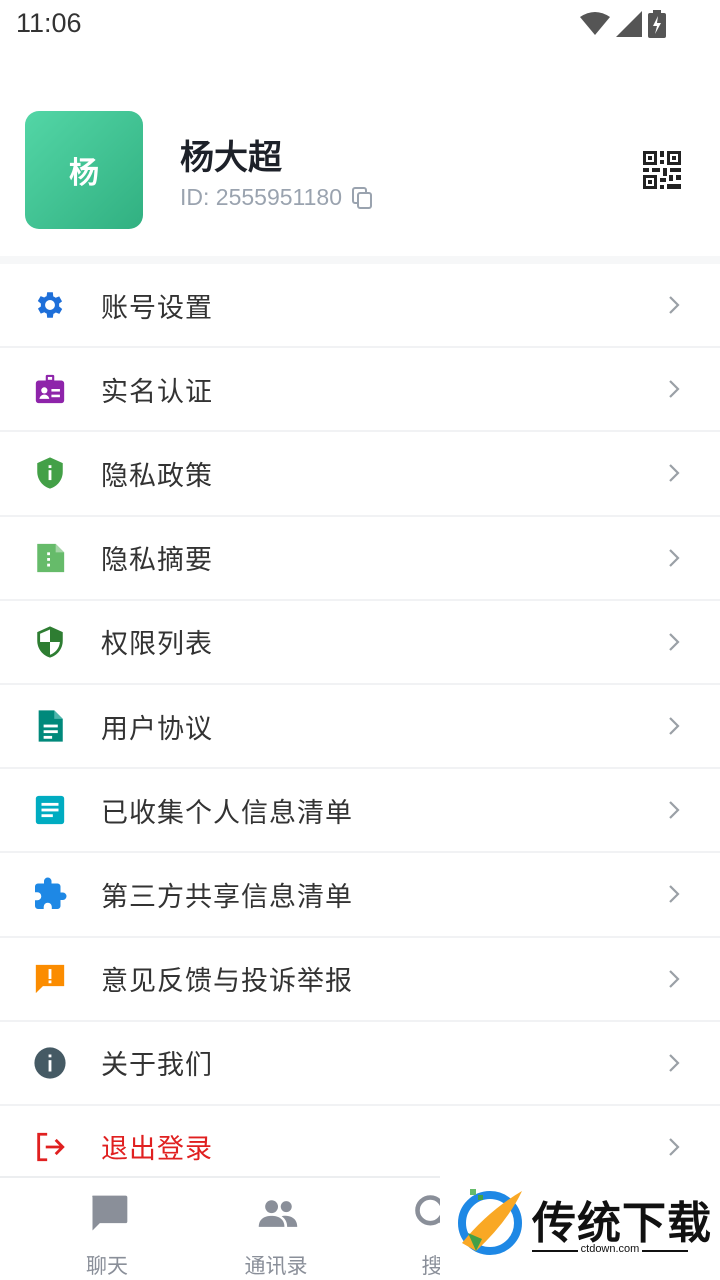 This screenshot has width=720, height=1280. Describe the element at coordinates (360, 306) in the screenshot. I see `menu-item-account-settings: 账号设置` at that location.